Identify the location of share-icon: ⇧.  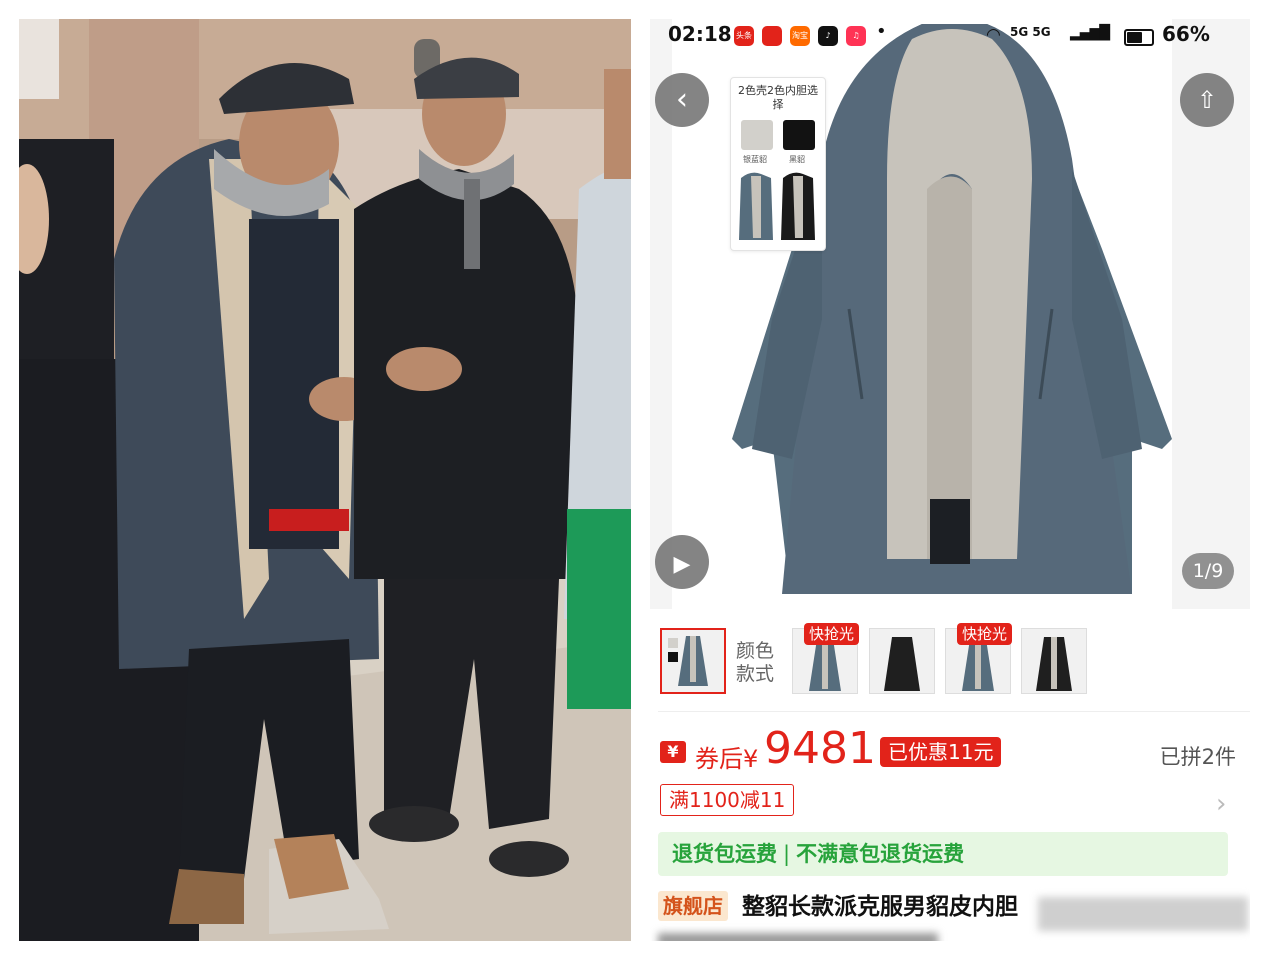
(1207, 100).